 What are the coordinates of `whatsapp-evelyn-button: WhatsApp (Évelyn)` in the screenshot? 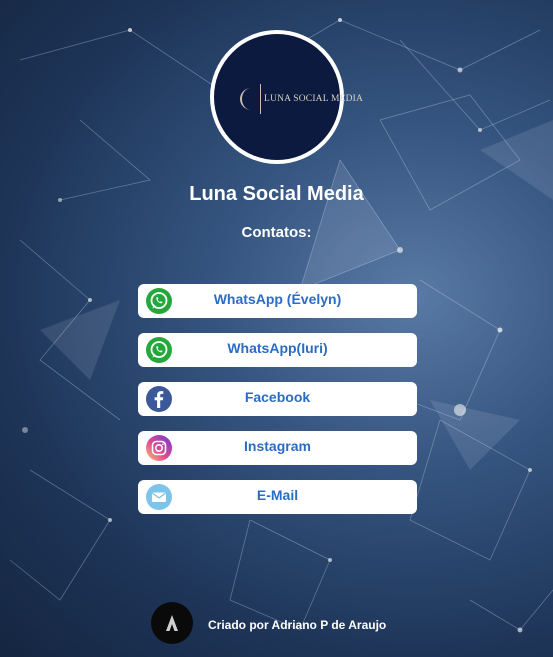 It's located at (277, 301).